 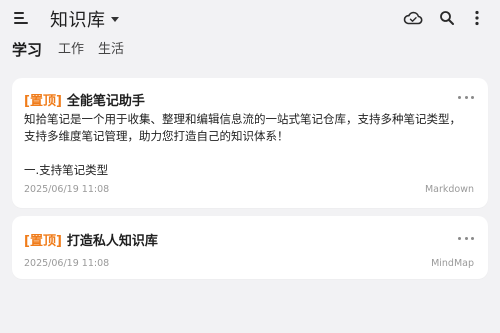 I want to click on note-preview-line: 支持多维度笔记管理，助力您打造自己的知识体系！, so click(x=156, y=136).